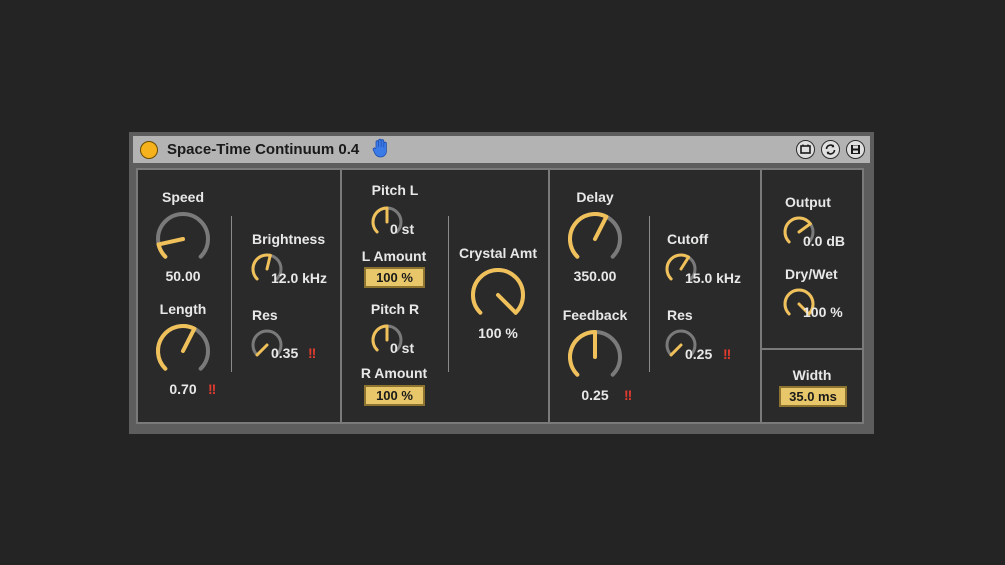  I want to click on delay-value: 350.00, so click(595, 276).